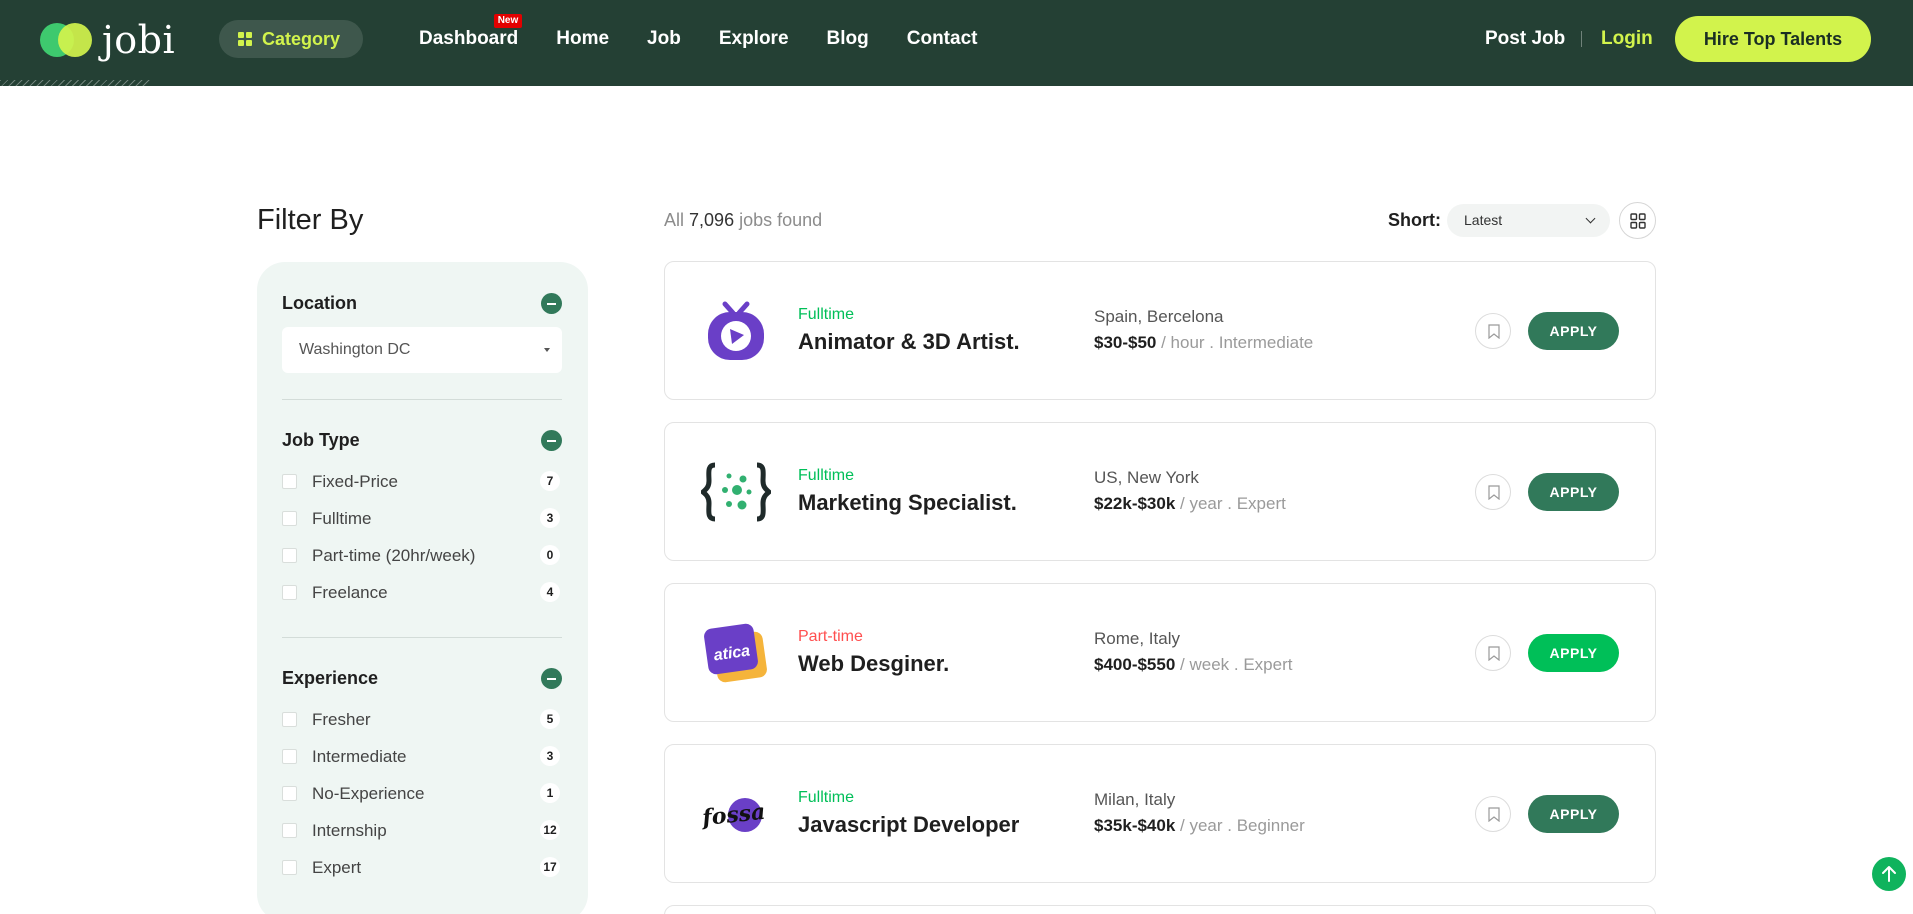  I want to click on job-title: Marketing Specialist., so click(907, 503).